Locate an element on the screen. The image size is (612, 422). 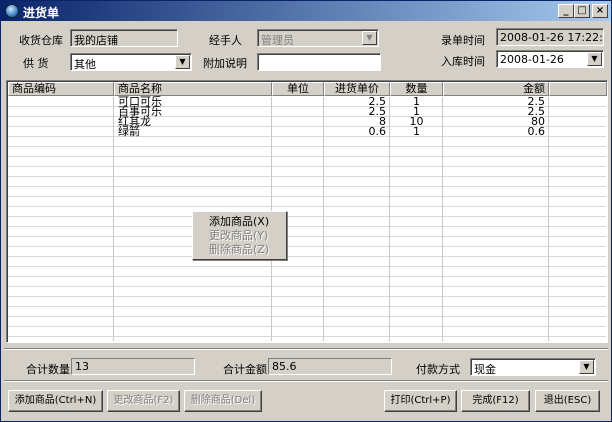
note-label: 附加说明 is located at coordinates (225, 63).